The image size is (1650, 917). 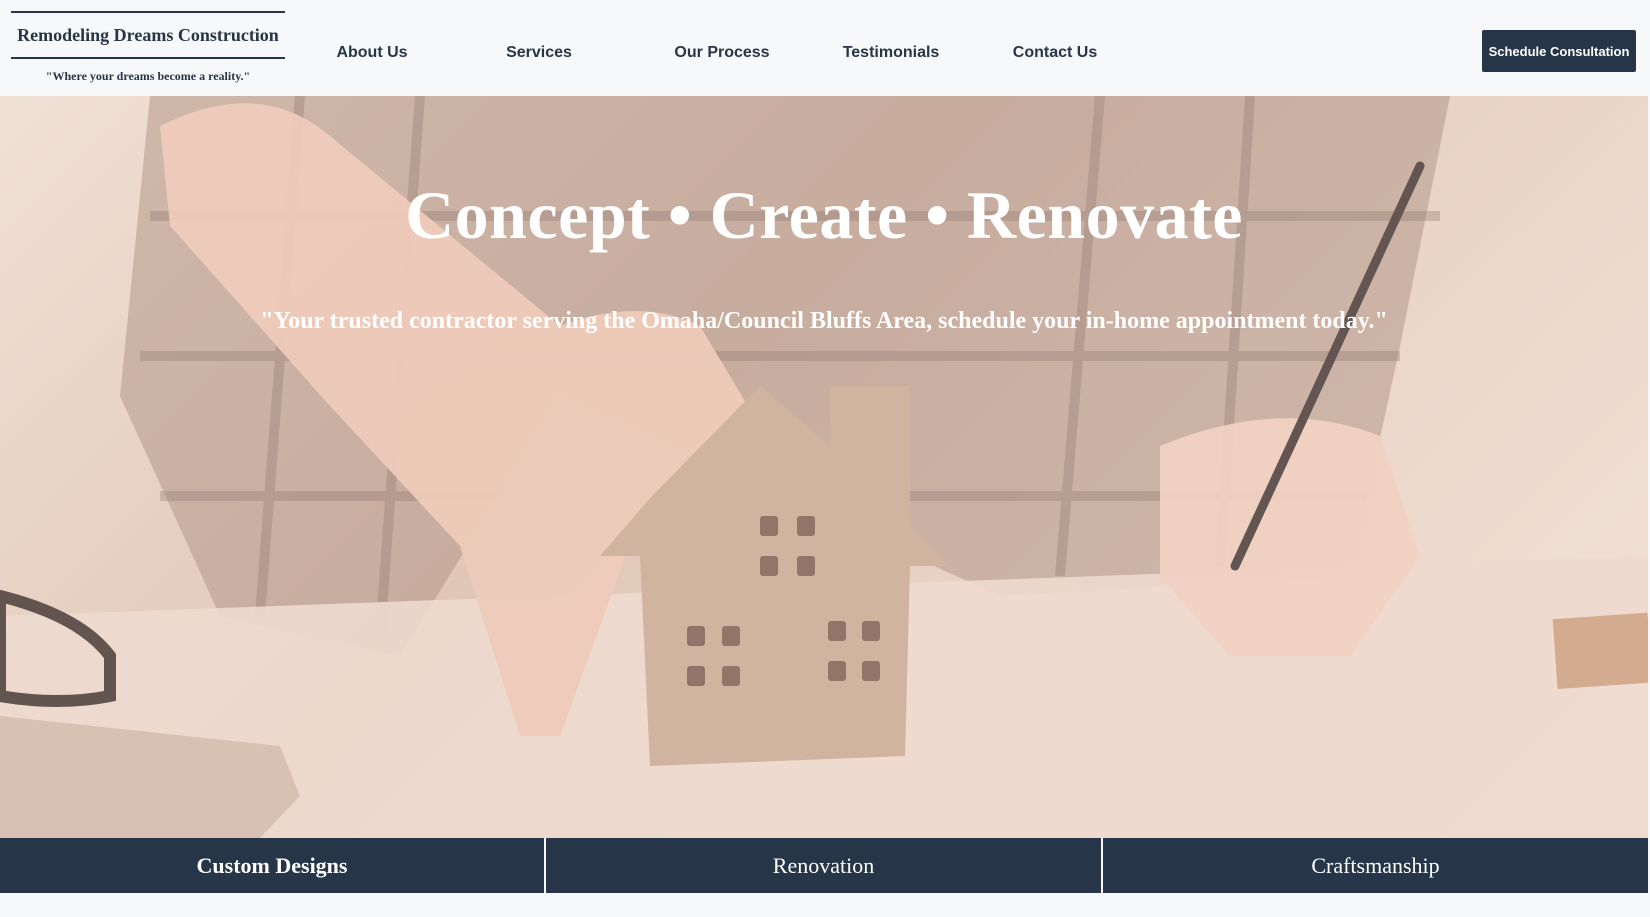 What do you see at coordinates (148, 76) in the screenshot?
I see `brand-tagline: "Where your dreams become a reality."` at bounding box center [148, 76].